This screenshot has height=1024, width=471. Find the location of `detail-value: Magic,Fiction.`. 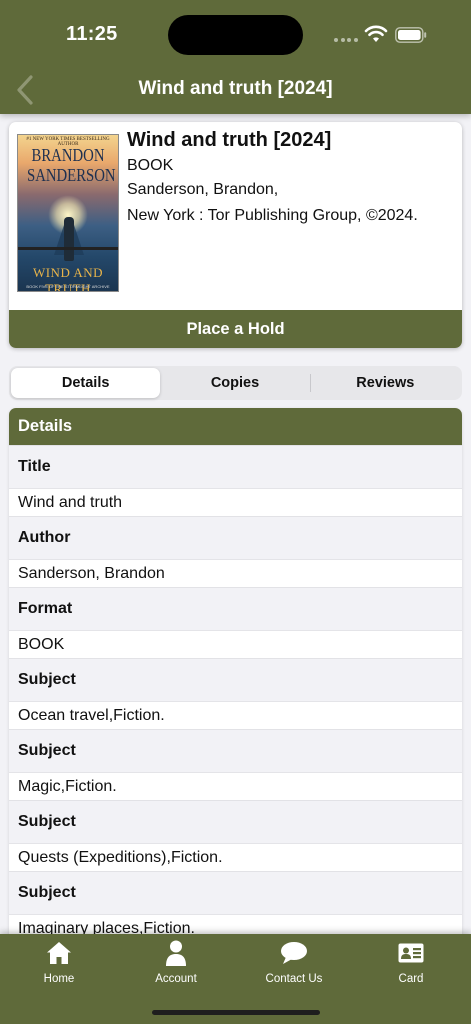

detail-value: Magic,Fiction. is located at coordinates (235, 786).